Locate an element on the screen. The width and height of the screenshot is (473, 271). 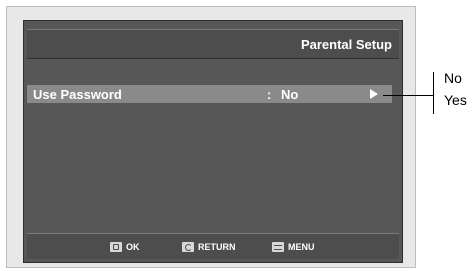
ok-button: OK is located at coordinates (125, 247).